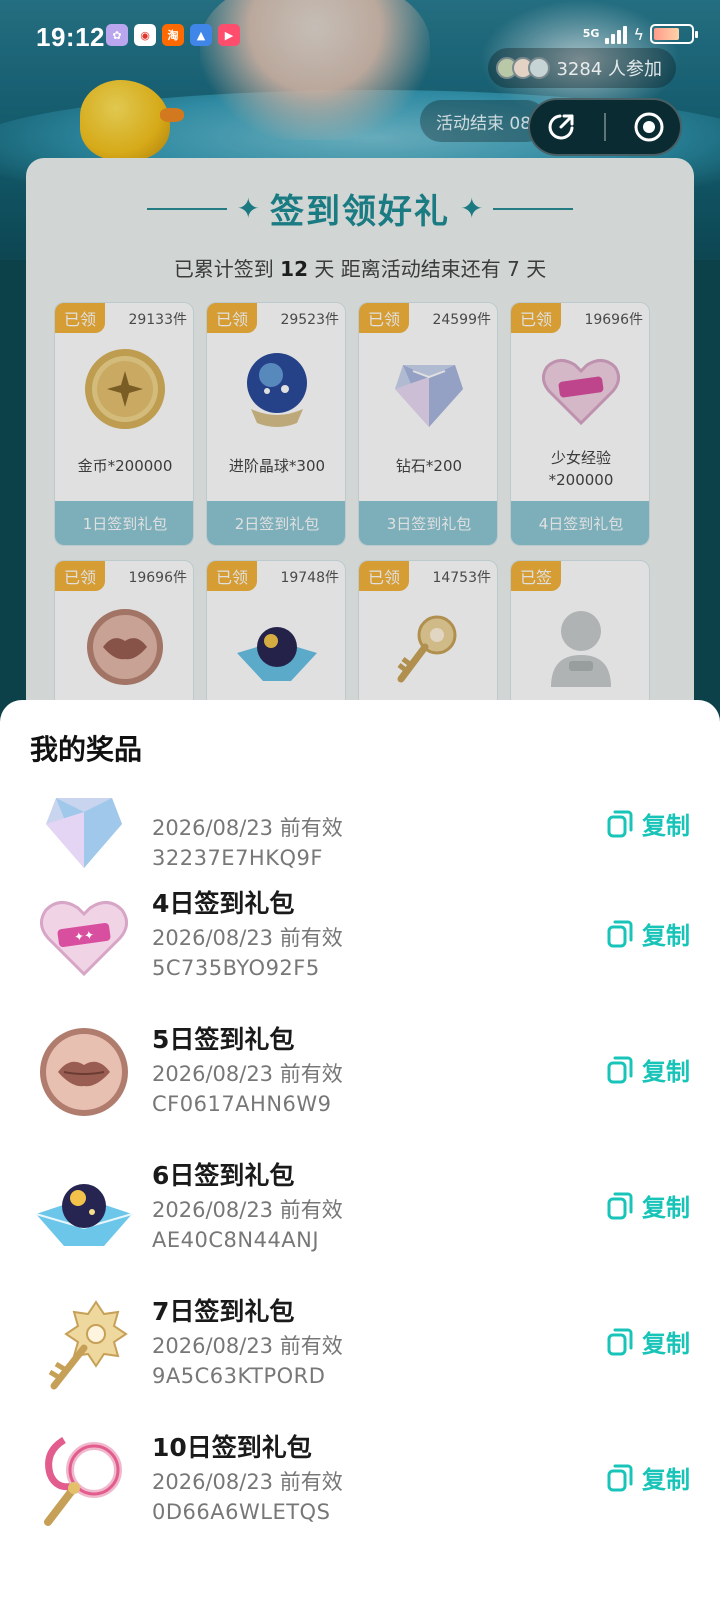  I want to click on status-bar: 19:12 ✿ ◉ 淘 ▲ ▶ 5G ϟ, so click(360, 38).